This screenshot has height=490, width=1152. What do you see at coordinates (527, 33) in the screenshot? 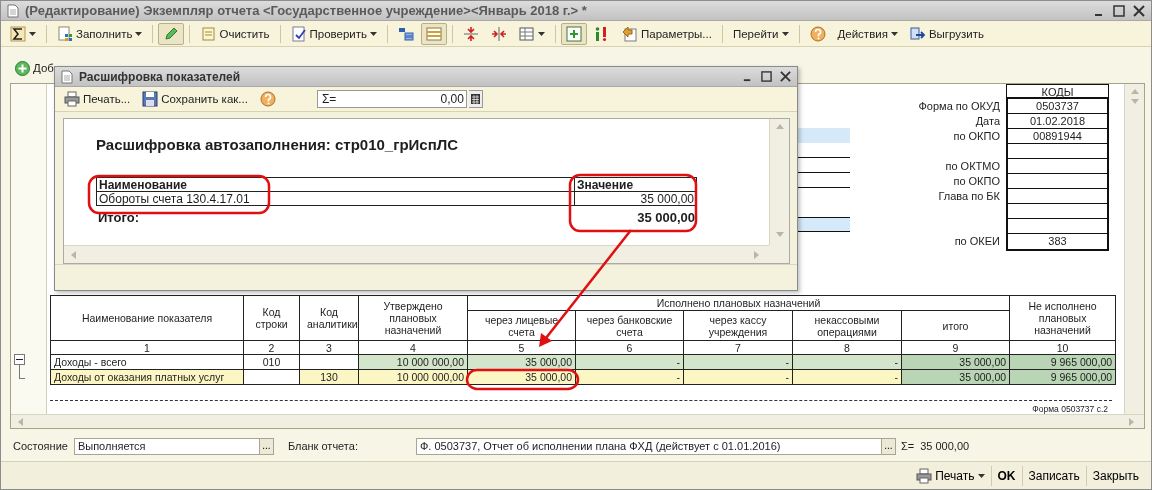
I see `grid-icon` at bounding box center [527, 33].